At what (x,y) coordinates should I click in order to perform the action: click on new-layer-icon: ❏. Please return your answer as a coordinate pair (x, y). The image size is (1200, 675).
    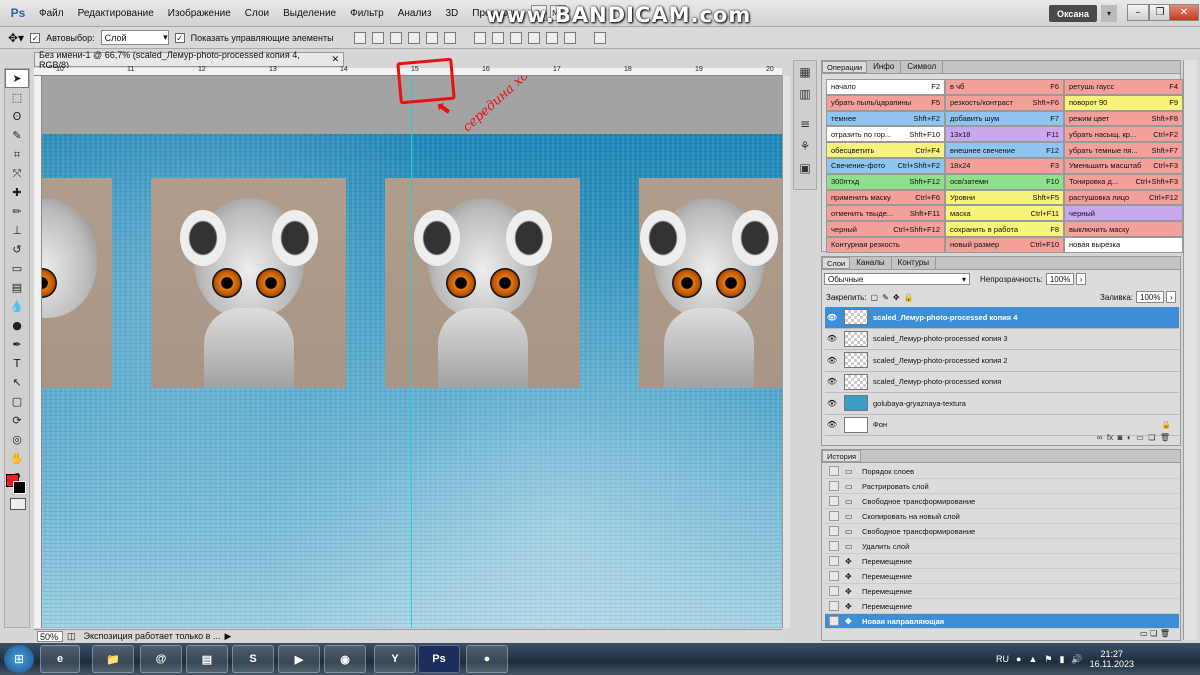
    Looking at the image, I should click on (1151, 437).